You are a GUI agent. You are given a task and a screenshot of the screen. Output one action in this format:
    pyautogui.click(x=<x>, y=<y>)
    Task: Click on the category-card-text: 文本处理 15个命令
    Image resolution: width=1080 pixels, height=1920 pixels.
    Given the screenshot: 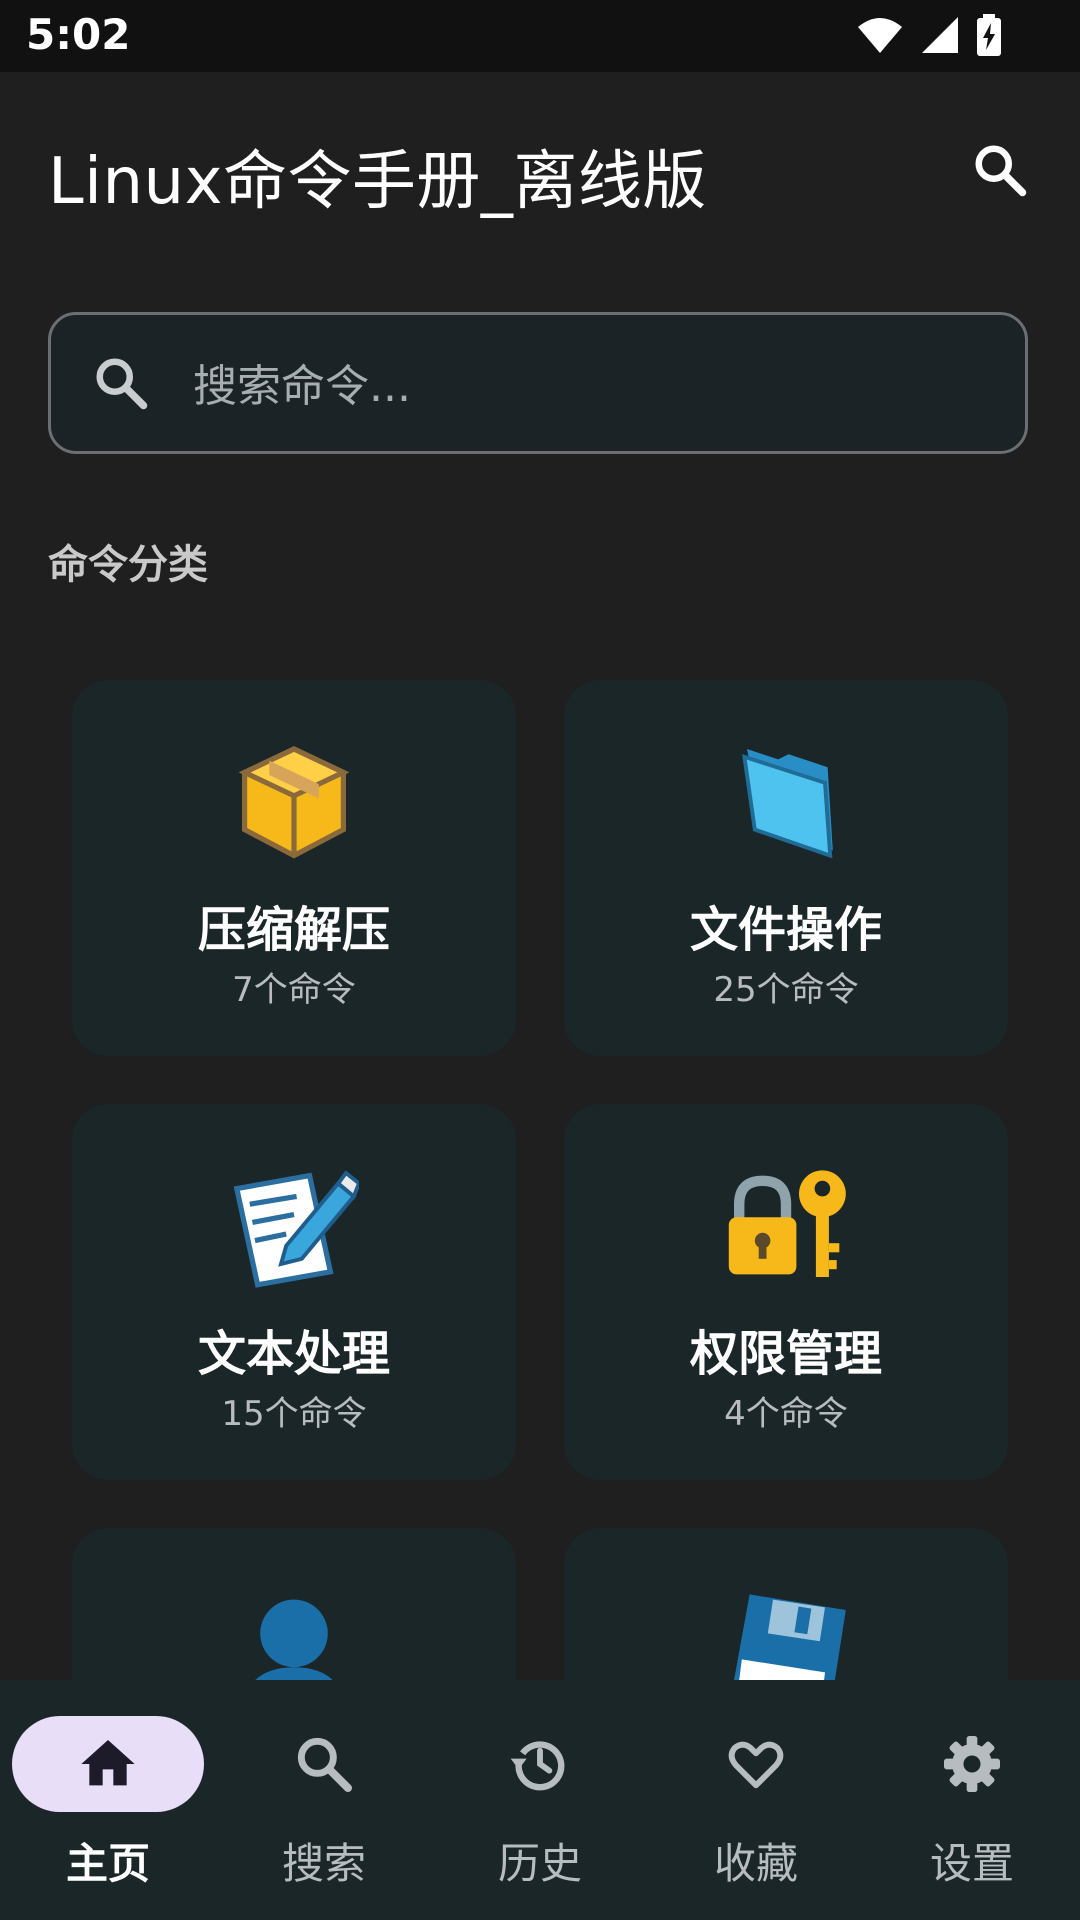 What is the action you would take?
    pyautogui.click(x=294, y=1292)
    